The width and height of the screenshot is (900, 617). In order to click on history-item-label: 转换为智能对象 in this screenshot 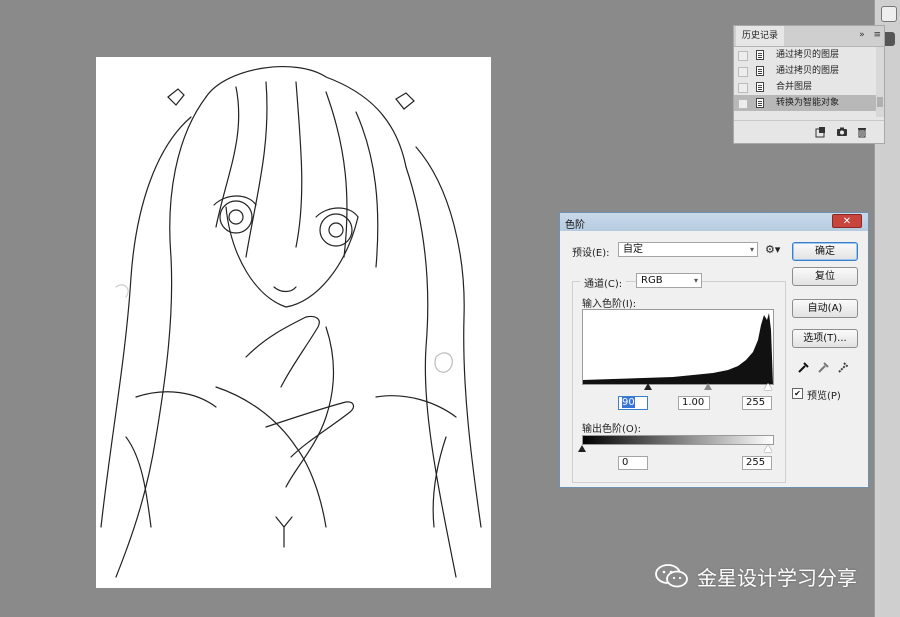, I will do `click(808, 103)`.